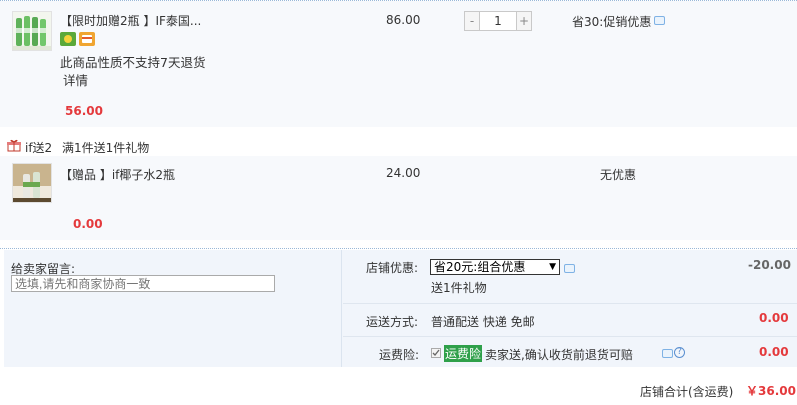 The width and height of the screenshot is (797, 405). I want to click on quantity-input: 1, so click(498, 21).